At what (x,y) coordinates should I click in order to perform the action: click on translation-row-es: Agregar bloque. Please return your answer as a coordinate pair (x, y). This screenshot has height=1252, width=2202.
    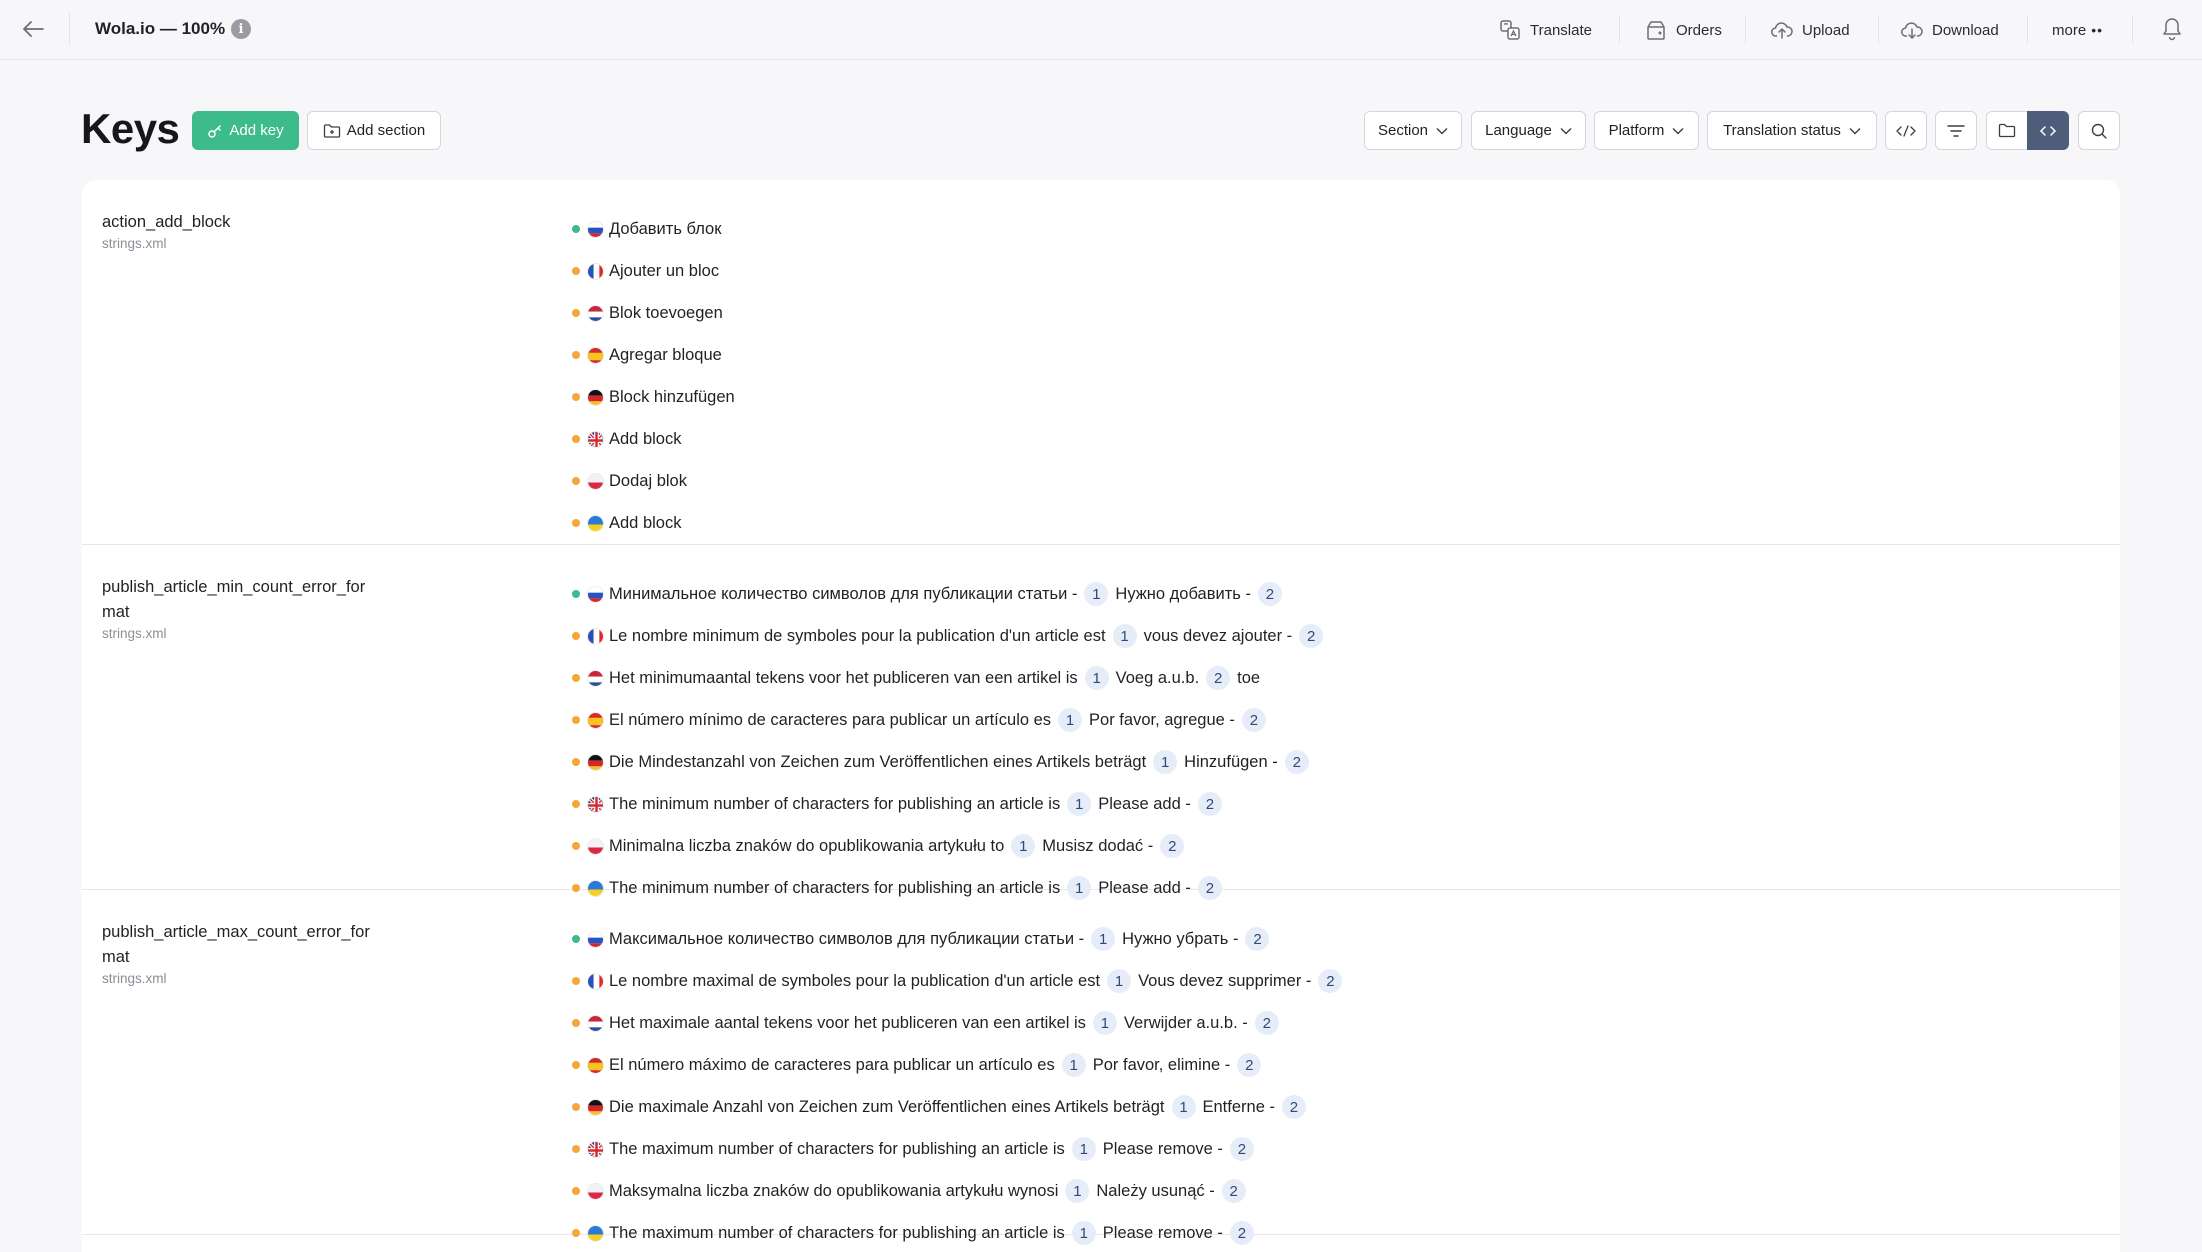
    Looking at the image, I should click on (653, 355).